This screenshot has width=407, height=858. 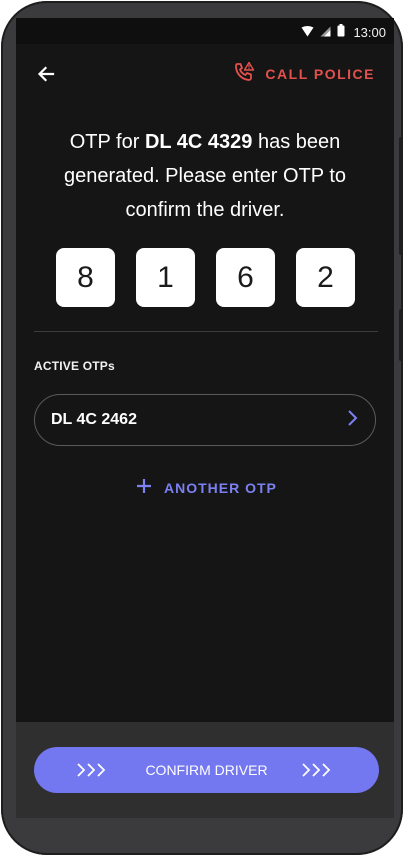 What do you see at coordinates (220, 487) in the screenshot?
I see `another-otp-label: ANOTHER OTP` at bounding box center [220, 487].